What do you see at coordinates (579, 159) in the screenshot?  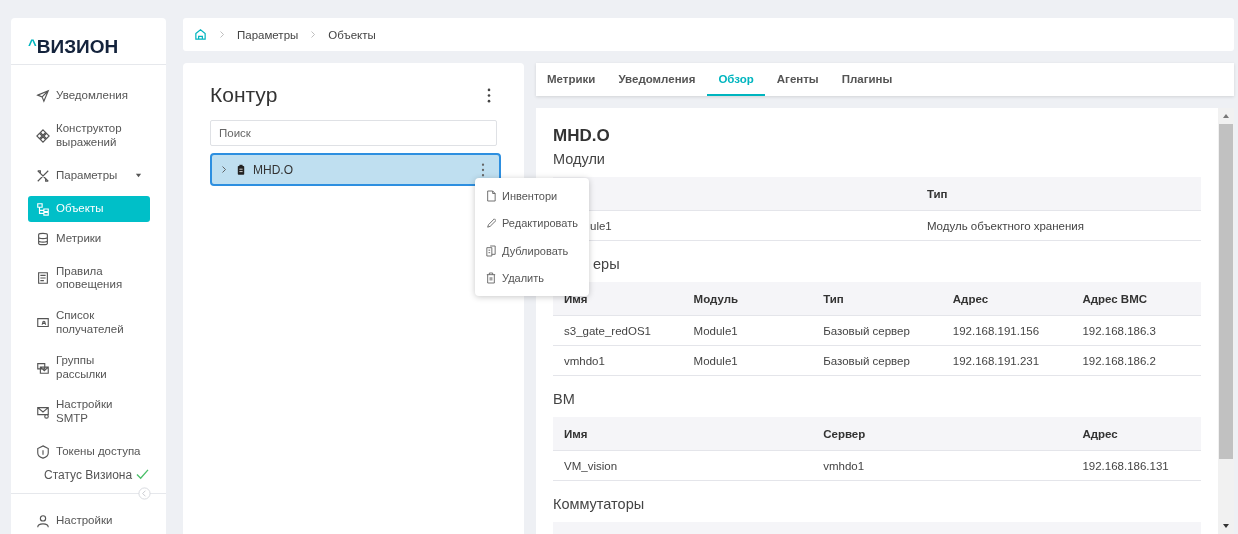 I see `section-title: Модули` at bounding box center [579, 159].